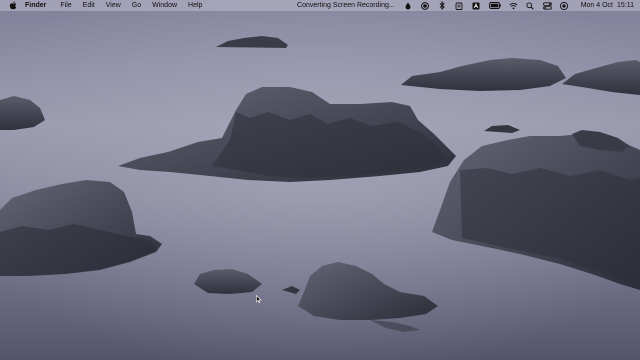 The image size is (640, 360). What do you see at coordinates (89, 5) in the screenshot?
I see `menu-edit: Edit` at bounding box center [89, 5].